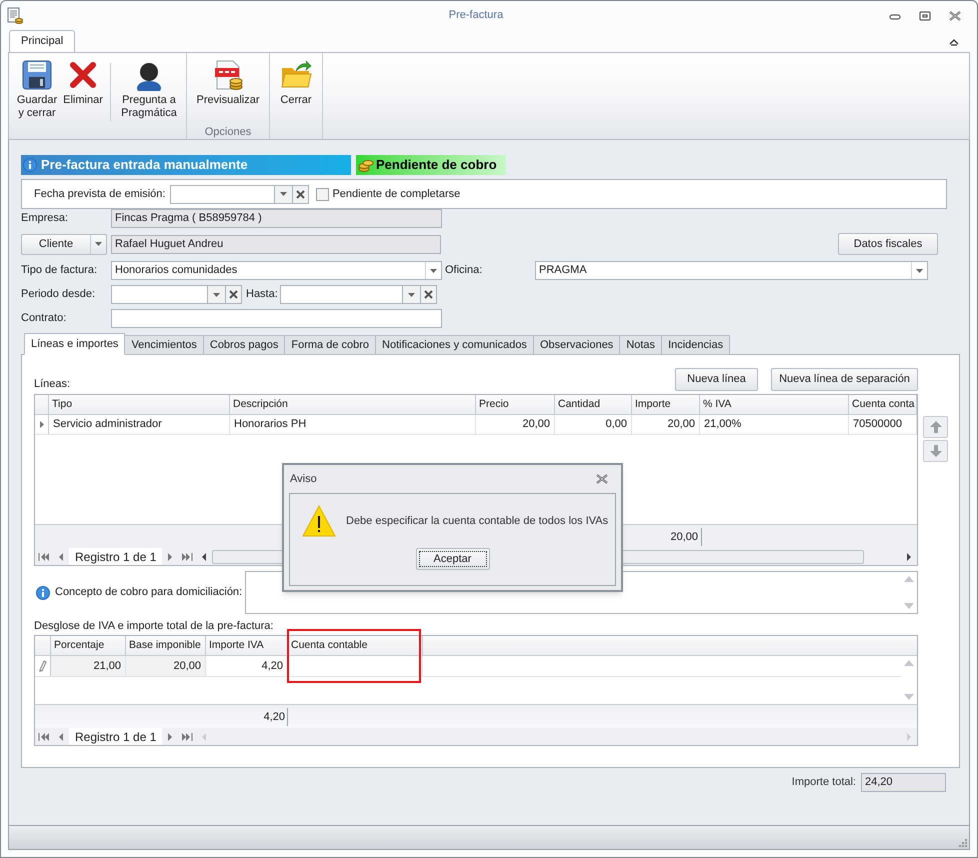  I want to click on dropdown-button: Cliente, so click(64, 244).